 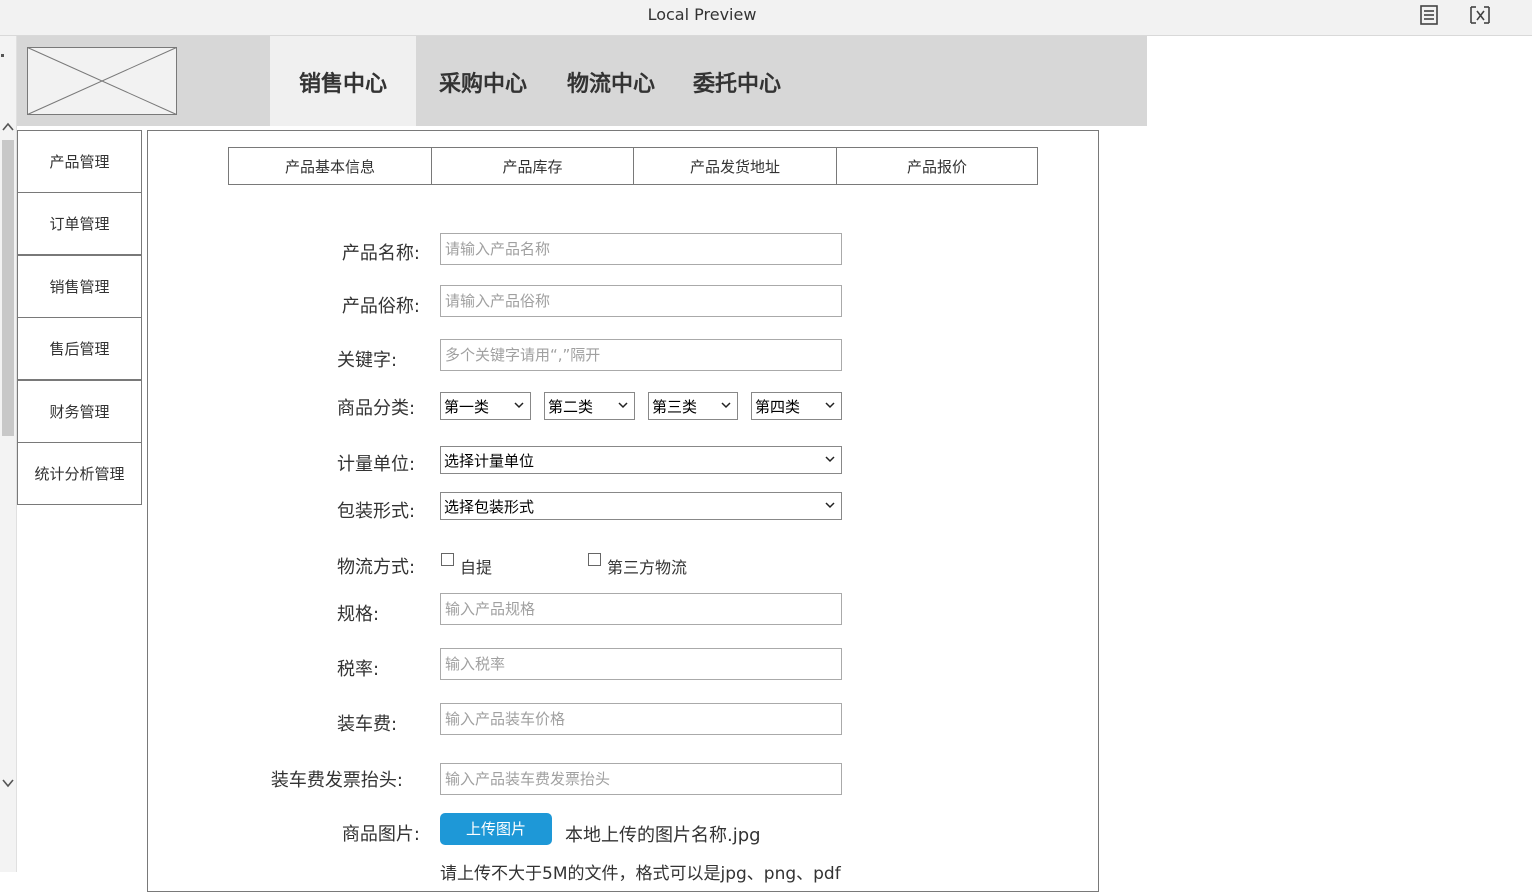 I want to click on vertical-scrollbar, so click(x=8, y=454).